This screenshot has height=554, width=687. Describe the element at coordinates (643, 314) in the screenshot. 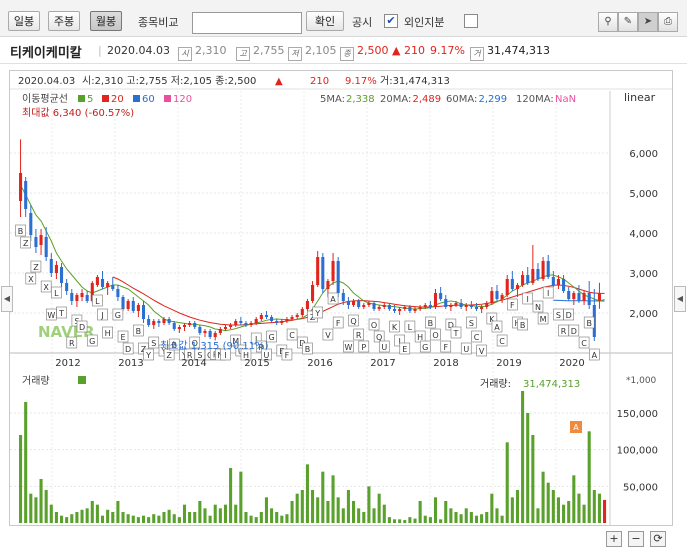

I see `price-tick-label: 2,000` at that location.